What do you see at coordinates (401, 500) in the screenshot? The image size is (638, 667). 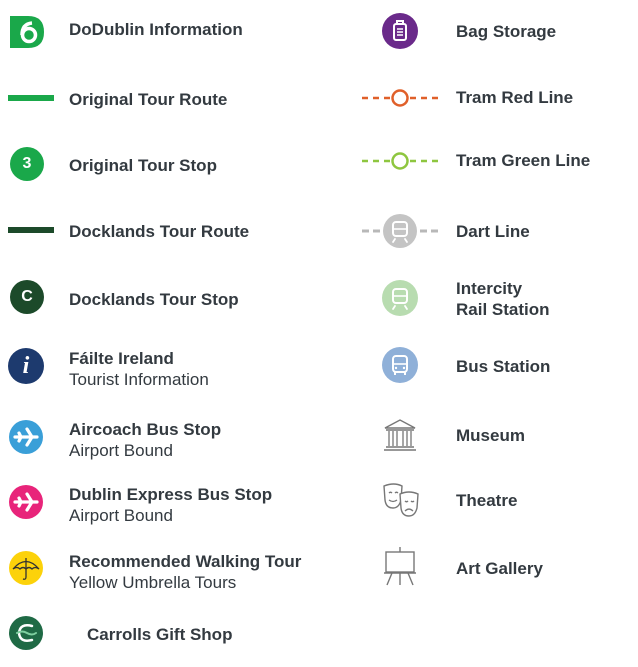 I see `theatre-masks-icon` at bounding box center [401, 500].